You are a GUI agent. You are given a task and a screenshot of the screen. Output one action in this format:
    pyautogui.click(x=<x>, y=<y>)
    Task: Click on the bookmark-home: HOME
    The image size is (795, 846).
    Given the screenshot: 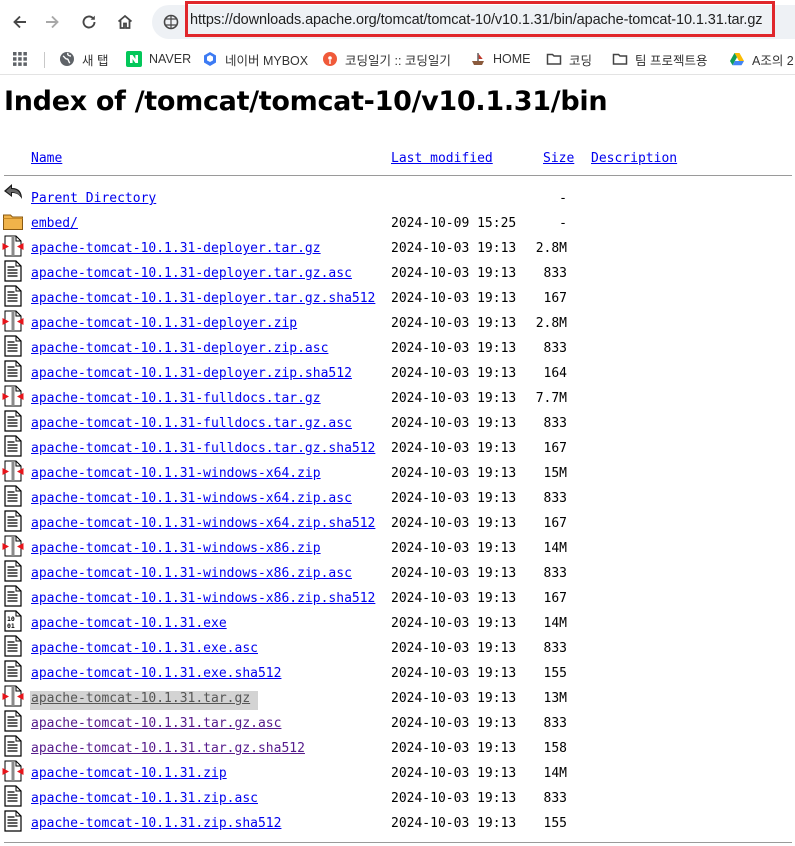 What is the action you would take?
    pyautogui.click(x=500, y=59)
    